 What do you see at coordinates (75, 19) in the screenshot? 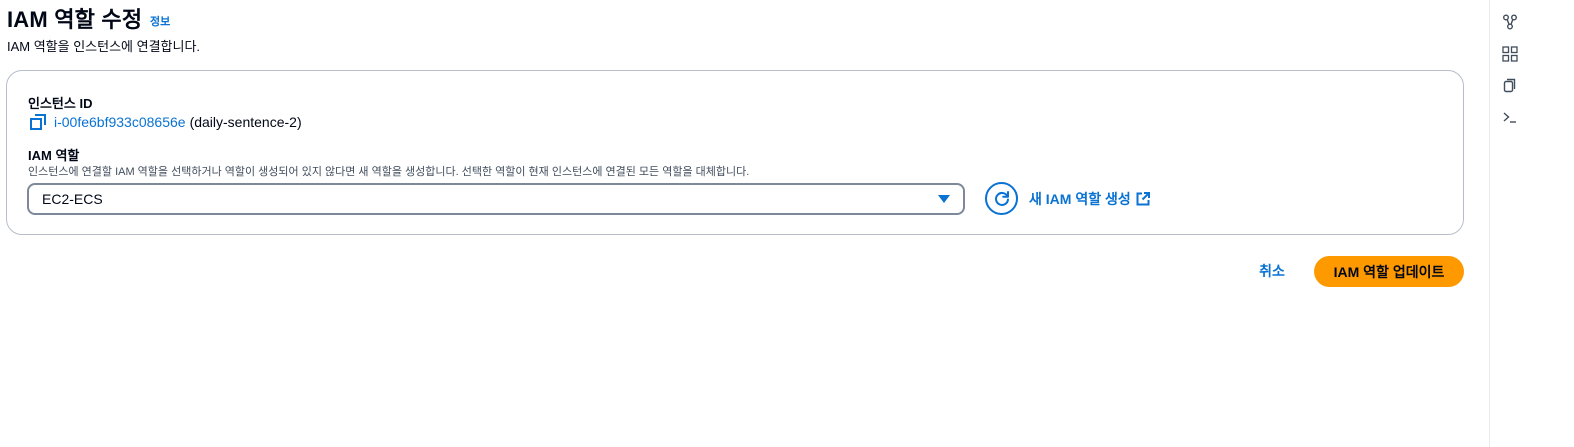
I see `page-title: IAM 역할 수정` at bounding box center [75, 19].